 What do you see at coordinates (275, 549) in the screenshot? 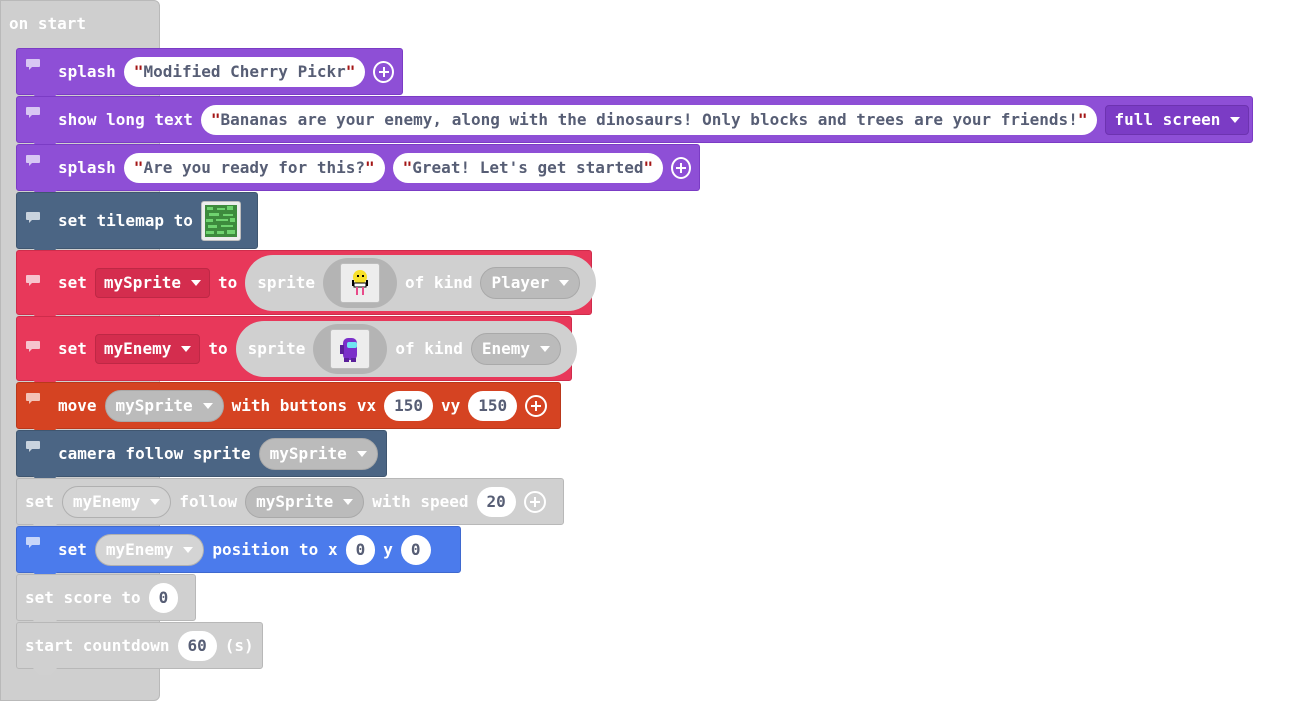
I see `position-to-x-label: position to x` at bounding box center [275, 549].